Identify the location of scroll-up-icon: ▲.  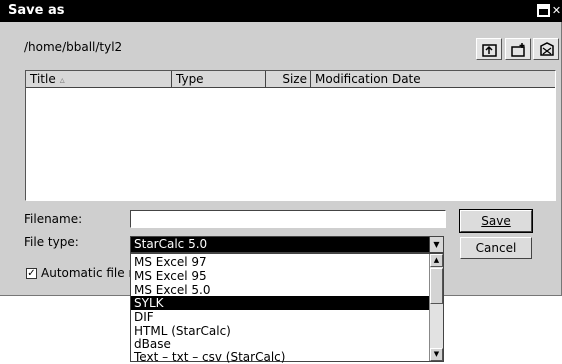
(436, 260).